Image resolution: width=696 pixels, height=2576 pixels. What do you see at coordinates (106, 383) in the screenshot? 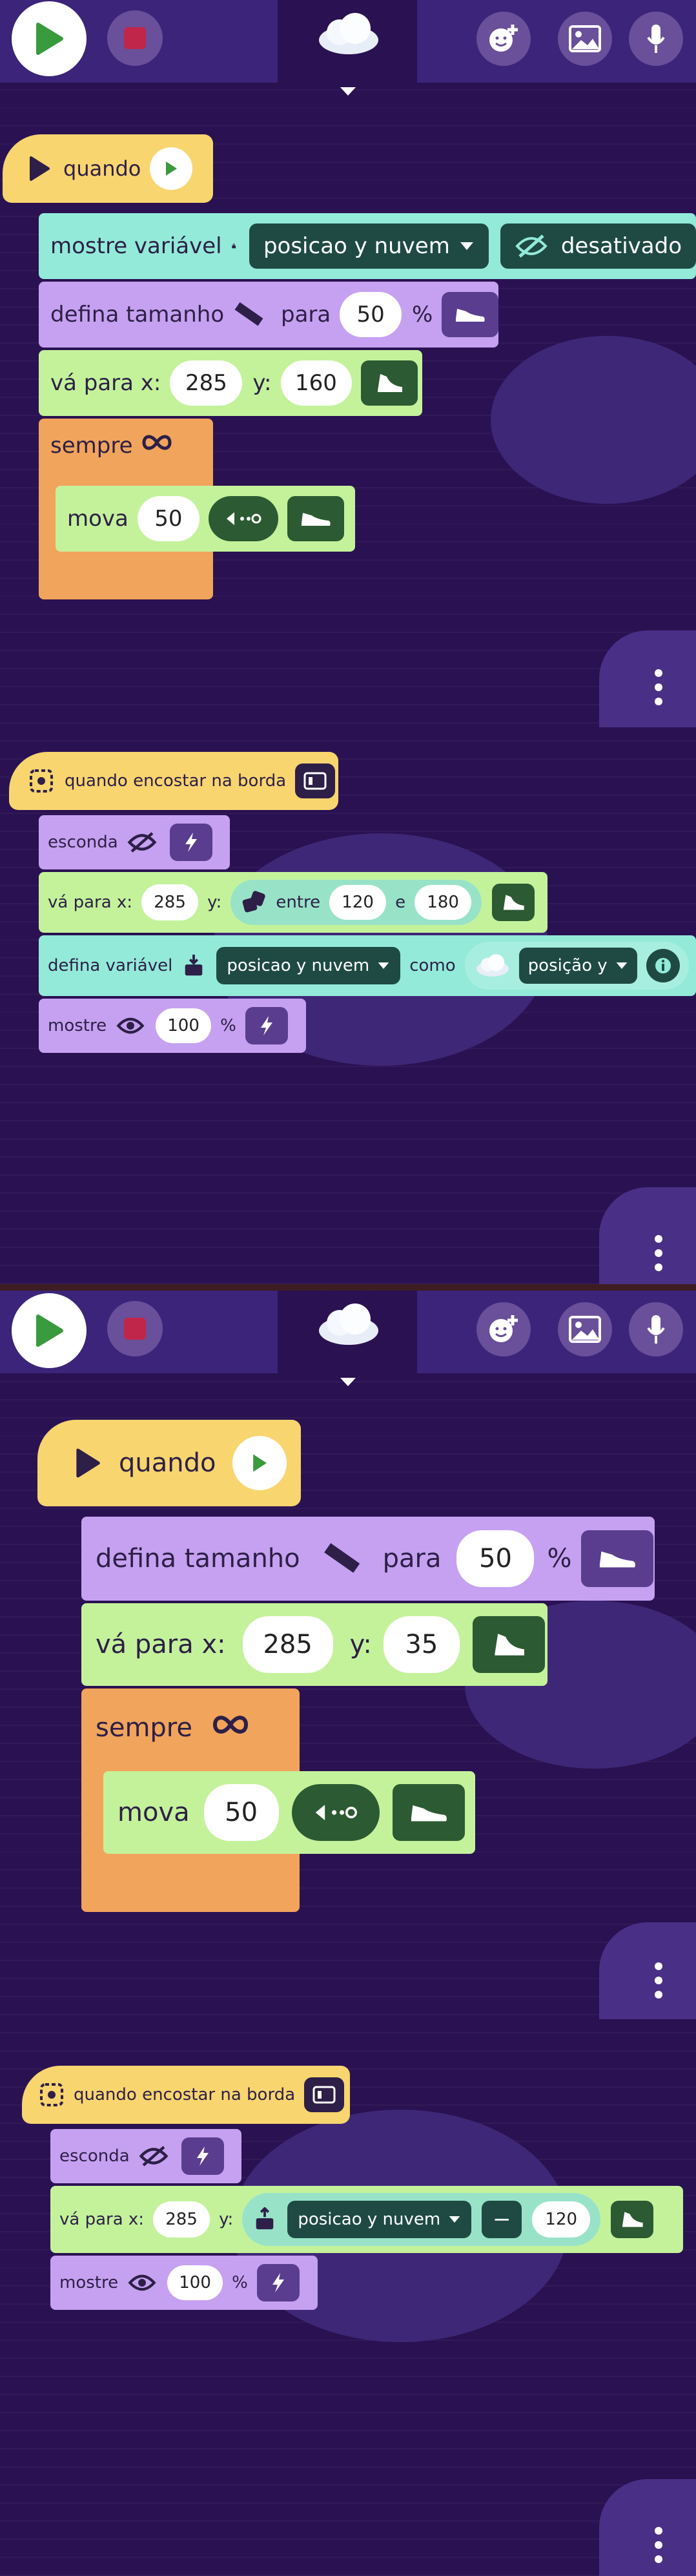
I see `block-label: vá para x:` at bounding box center [106, 383].